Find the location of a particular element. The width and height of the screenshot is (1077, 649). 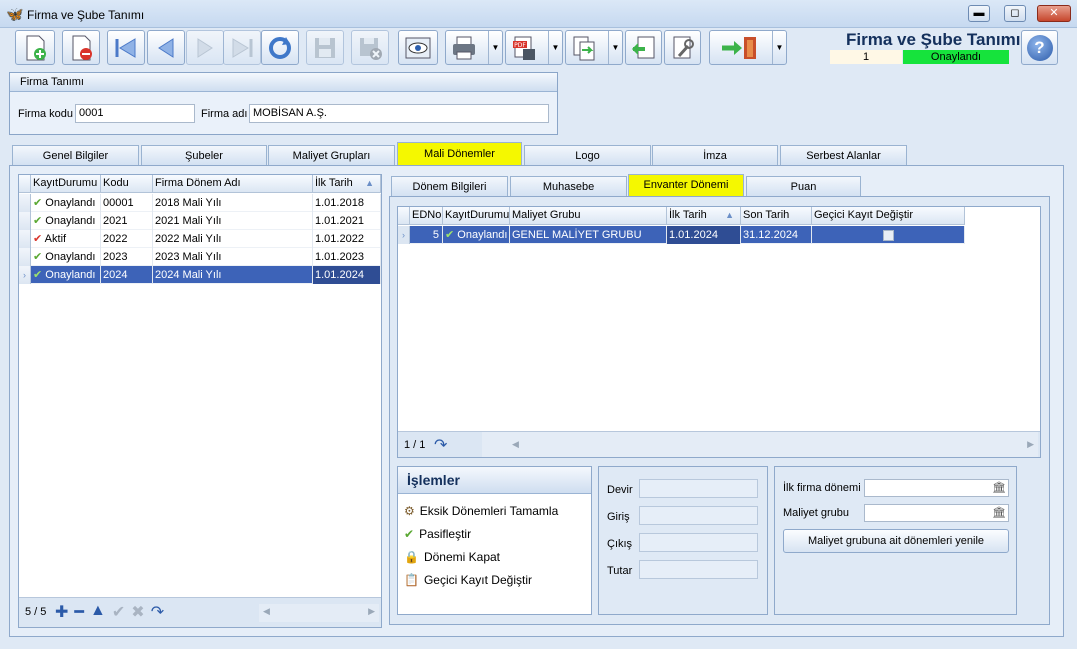

minimize-icon: ▬ is located at coordinates (979, 13).